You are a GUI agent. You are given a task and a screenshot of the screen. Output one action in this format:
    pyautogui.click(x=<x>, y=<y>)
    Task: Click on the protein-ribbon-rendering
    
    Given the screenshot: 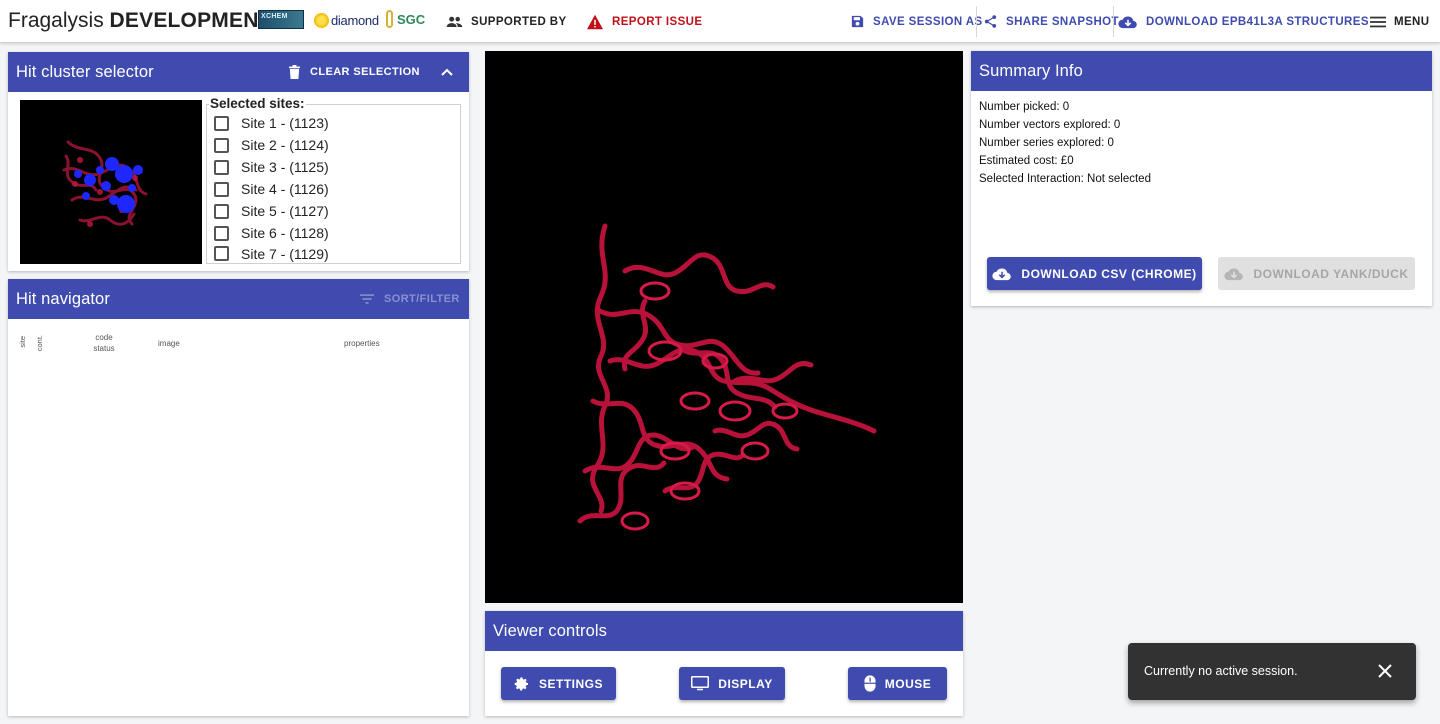 What is the action you would take?
    pyautogui.click(x=727, y=377)
    